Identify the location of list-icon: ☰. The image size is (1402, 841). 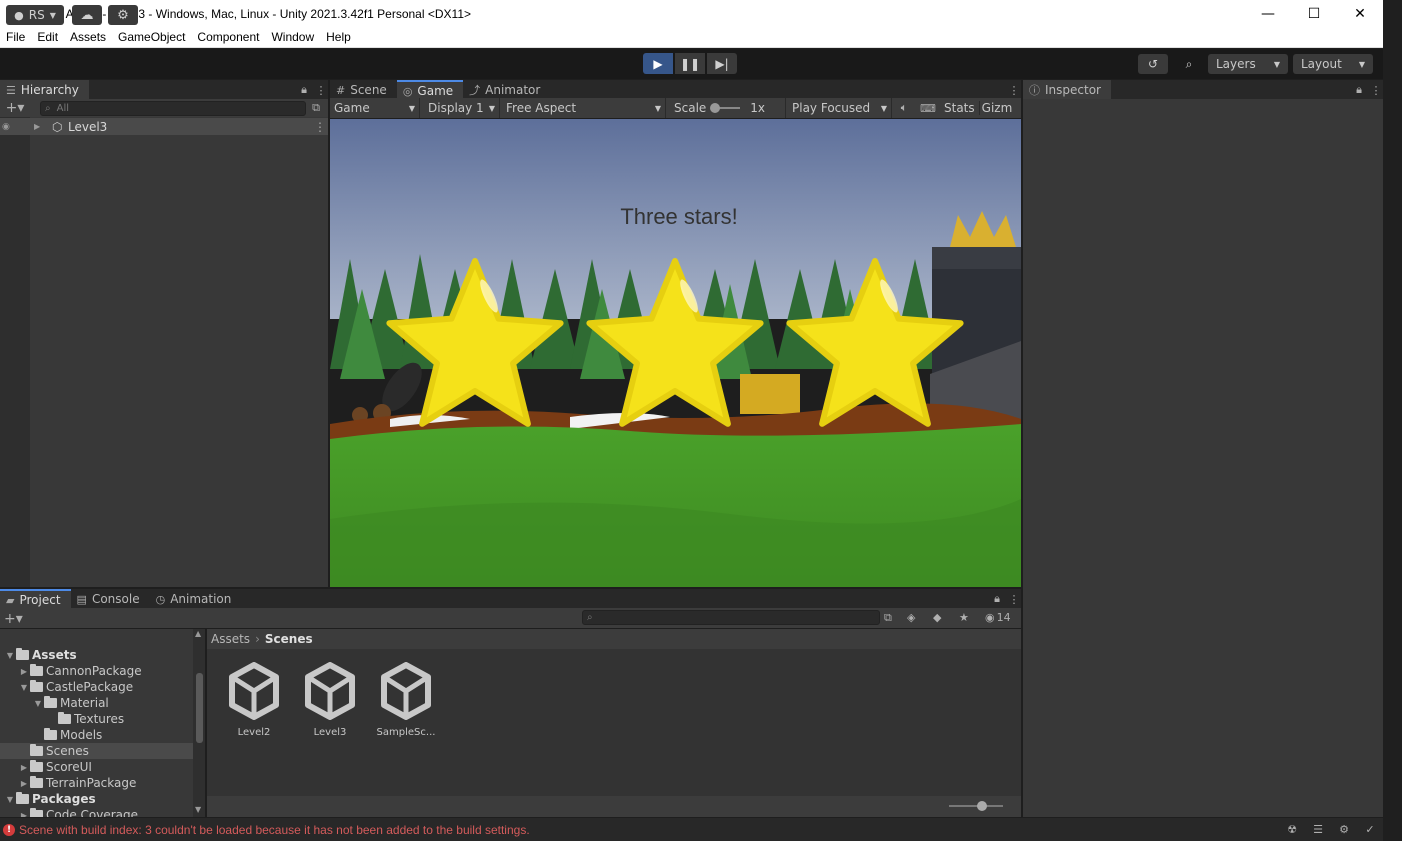
(11, 90).